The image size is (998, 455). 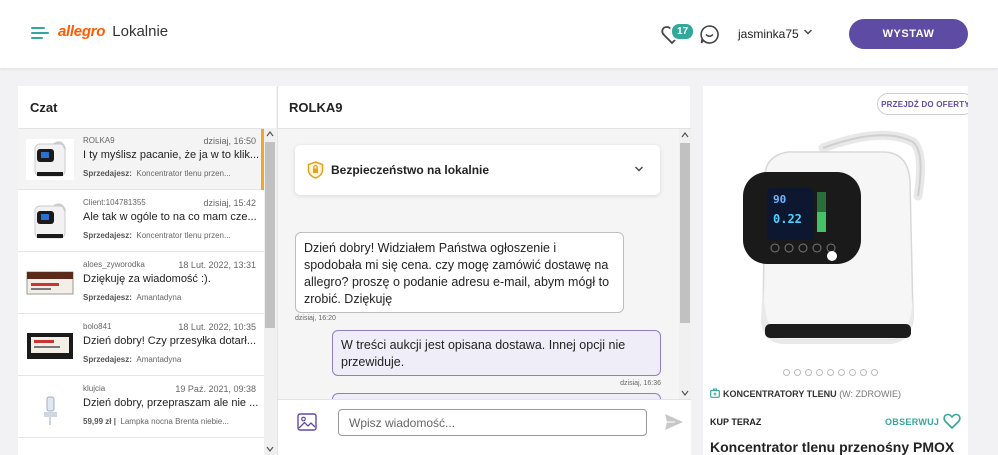 What do you see at coordinates (99, 421) in the screenshot?
I see `meta-label: 59,99 zł |` at bounding box center [99, 421].